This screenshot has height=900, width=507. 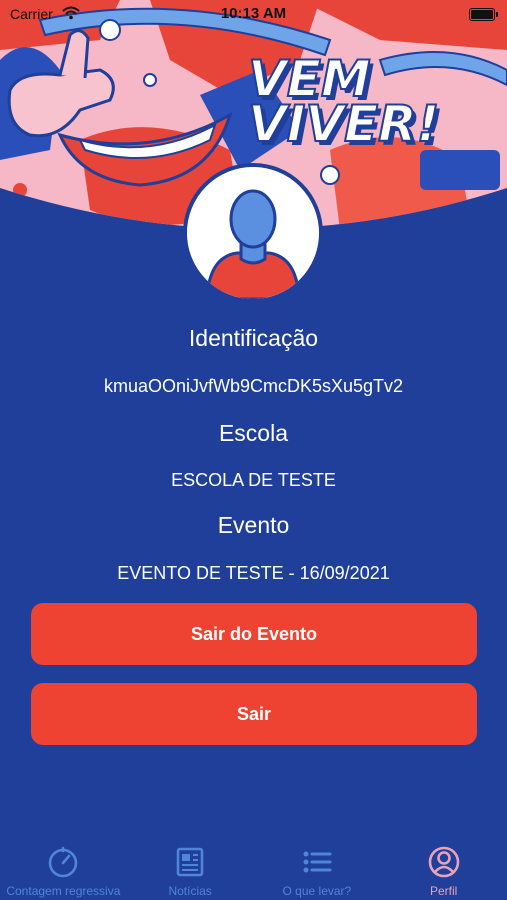 I want to click on tab-countdown: Contagem regressiva, so click(x=63, y=868).